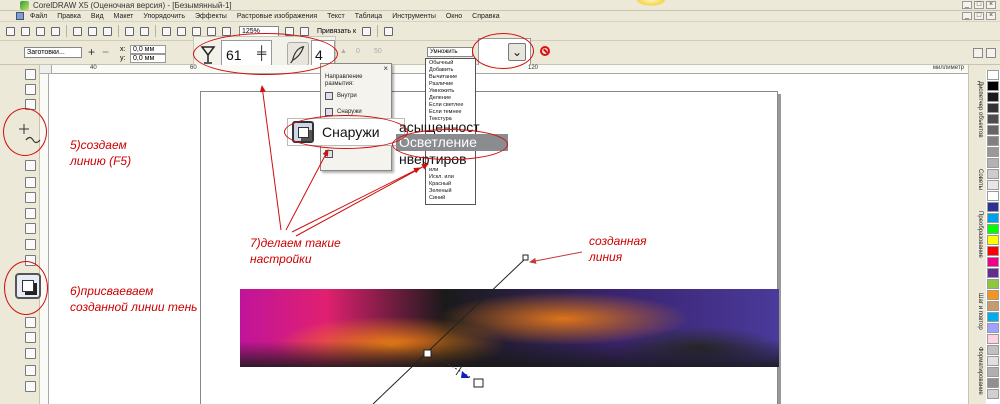  I want to click on menu-window: Окно, so click(454, 16).